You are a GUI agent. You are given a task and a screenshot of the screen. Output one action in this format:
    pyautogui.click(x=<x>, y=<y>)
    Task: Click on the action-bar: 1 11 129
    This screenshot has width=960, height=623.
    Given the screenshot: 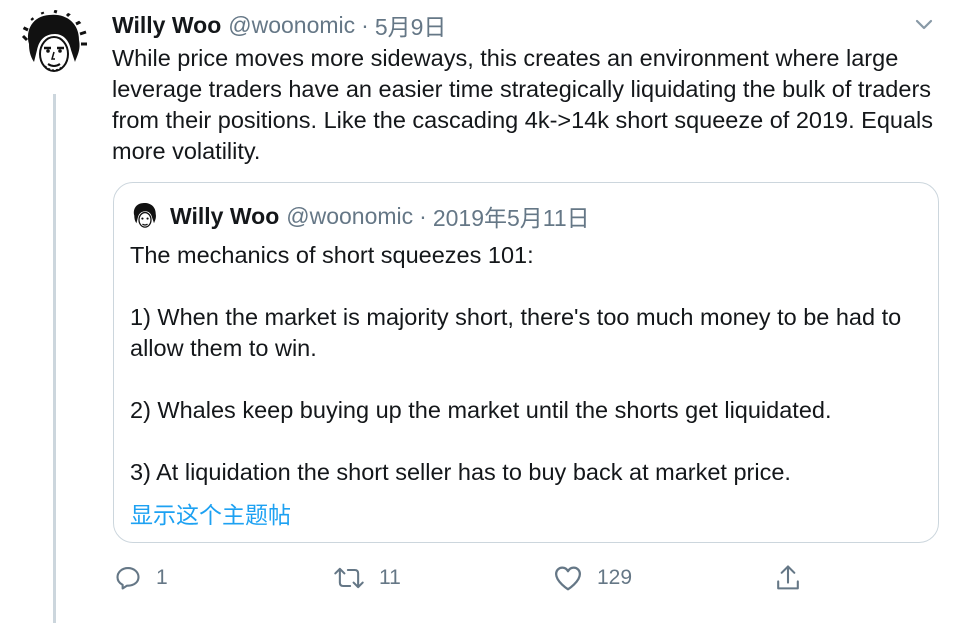 What is the action you would take?
    pyautogui.click(x=480, y=578)
    